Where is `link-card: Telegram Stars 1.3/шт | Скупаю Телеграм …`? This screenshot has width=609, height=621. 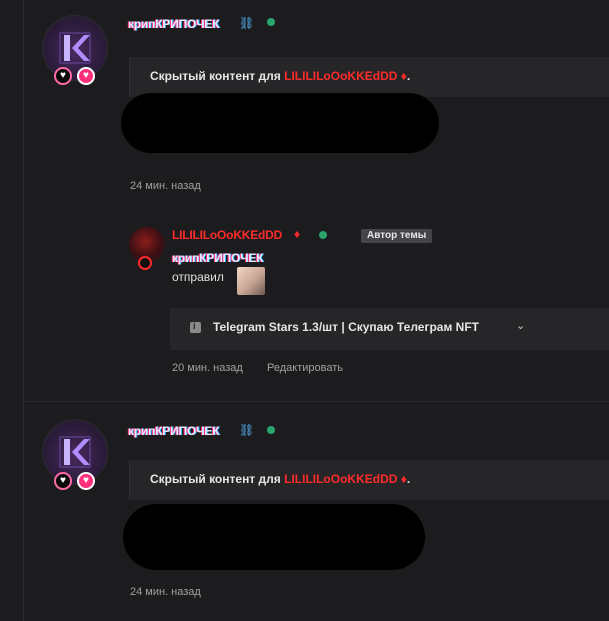 link-card: Telegram Stars 1.3/шт | Скупаю Телеграм … is located at coordinates (389, 329).